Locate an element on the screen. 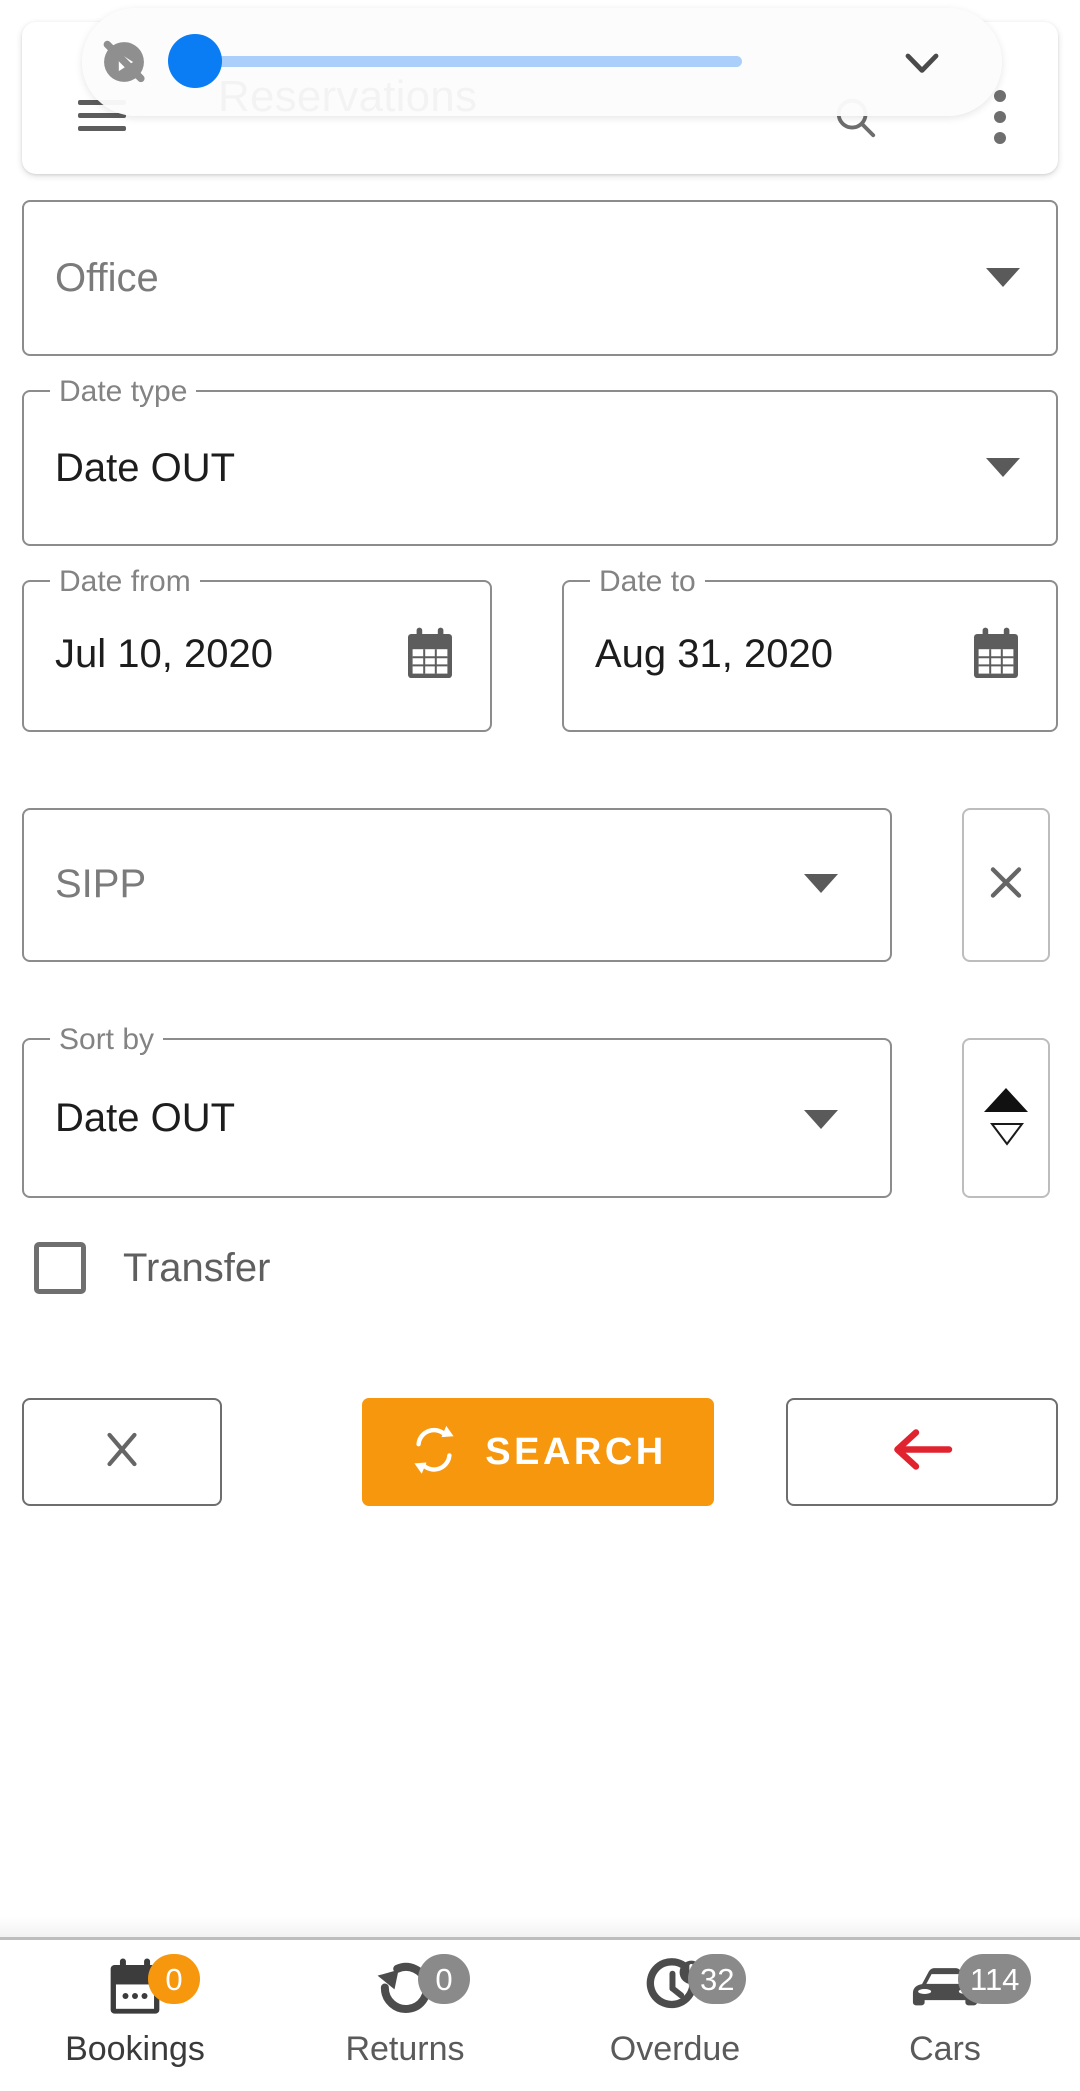 This screenshot has width=1080, height=2091. nav-item-bookings: 0 Bookings is located at coordinates (135, 2015).